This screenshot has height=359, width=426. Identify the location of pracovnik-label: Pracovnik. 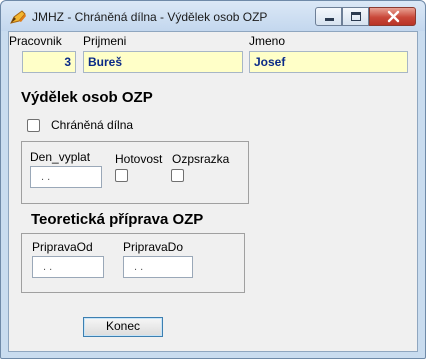
(35, 41).